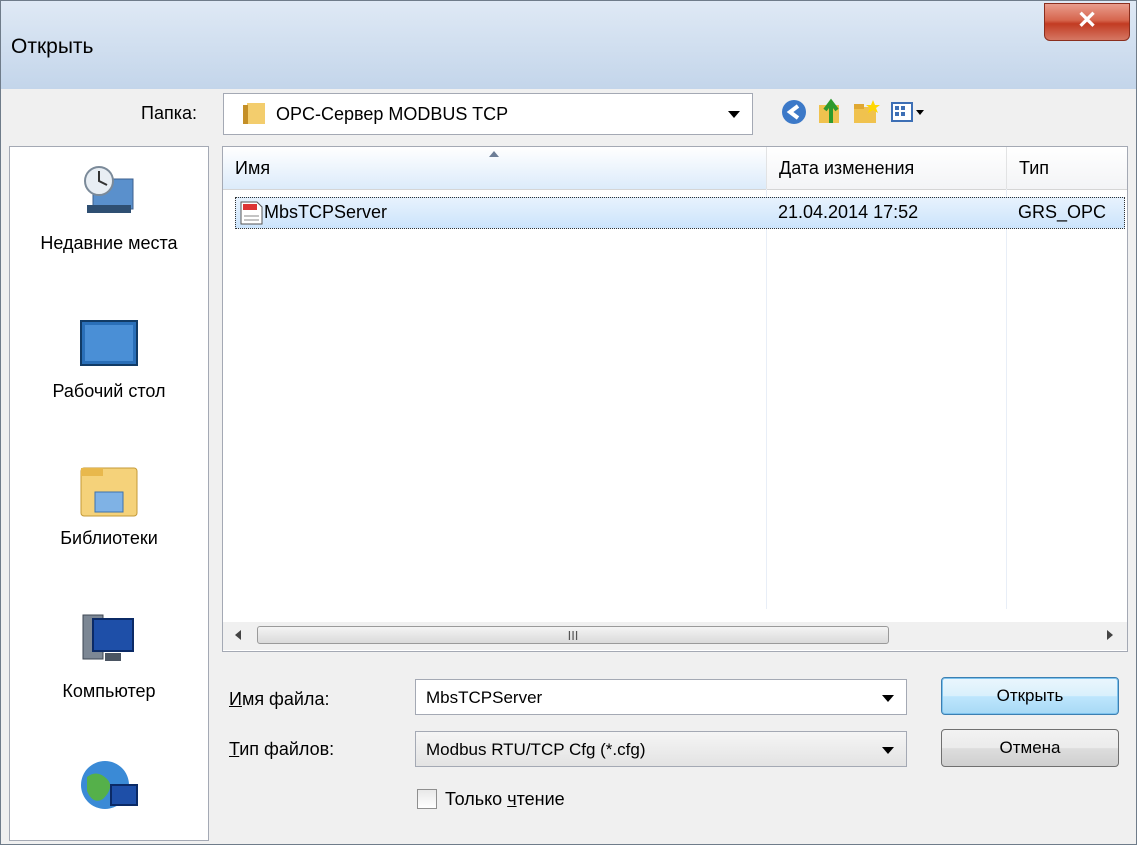  I want to click on cancel-button: Отмена, so click(1030, 748).